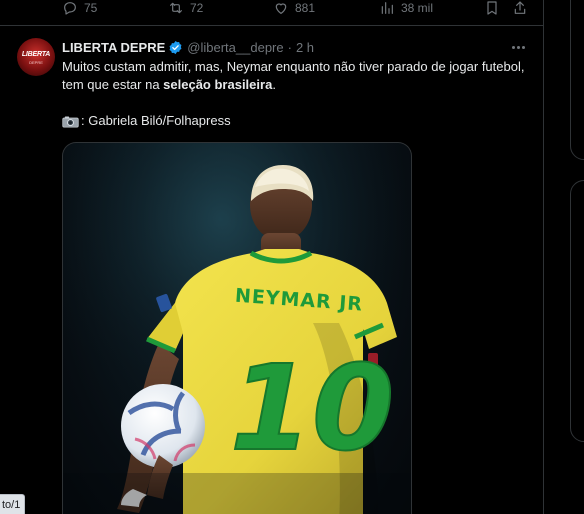  I want to click on previous-tweet-action-bar: 75 72 881 38 mil, so click(272, 13).